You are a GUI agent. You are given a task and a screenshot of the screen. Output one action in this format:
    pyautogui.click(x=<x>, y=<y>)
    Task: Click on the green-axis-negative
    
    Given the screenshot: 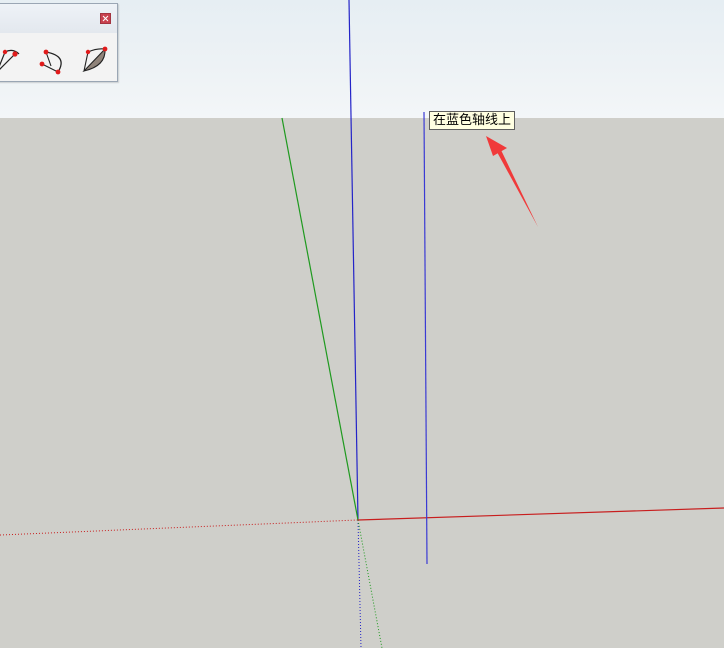 What is the action you would take?
    pyautogui.click(x=370, y=583)
    